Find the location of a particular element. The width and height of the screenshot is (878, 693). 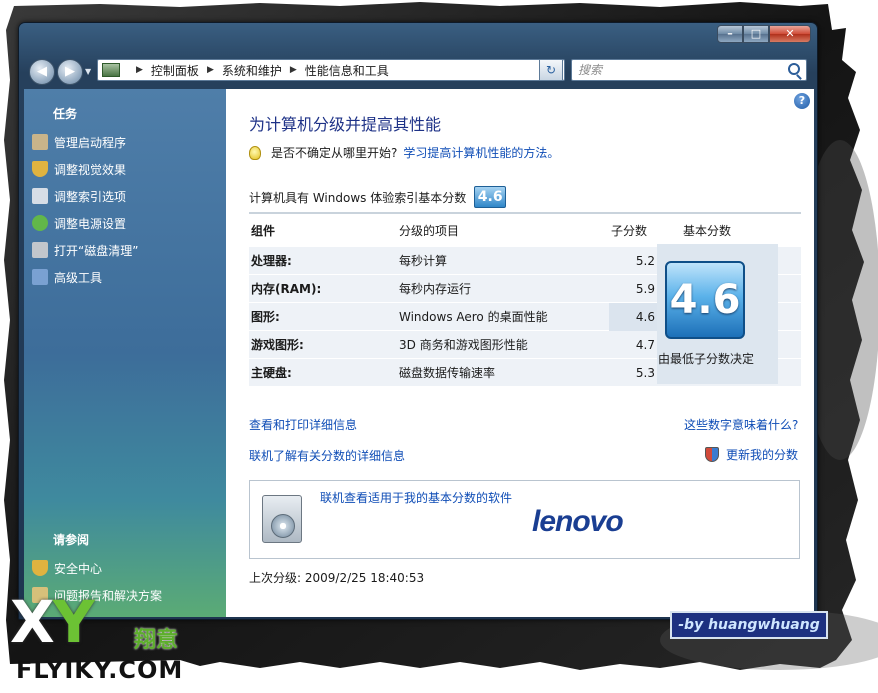

score-label: 计算机具有 Windows 体验索引基本分数 is located at coordinates (358, 197).